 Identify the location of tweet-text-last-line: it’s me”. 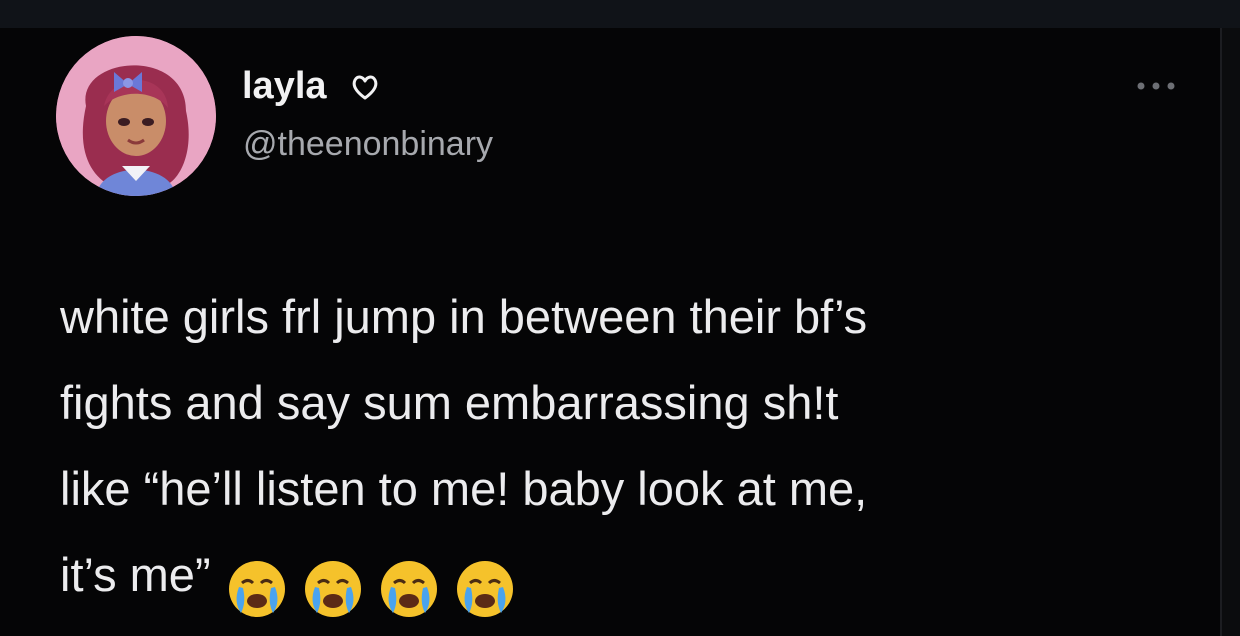
(630, 580).